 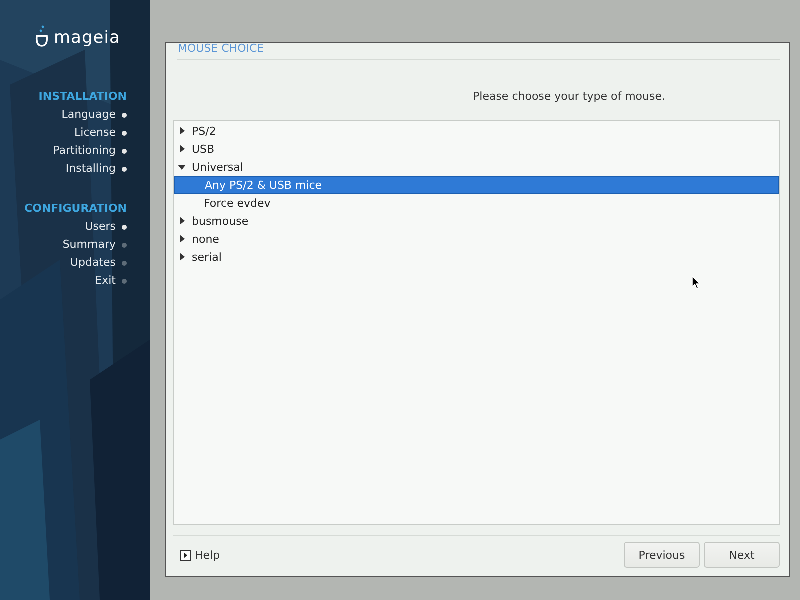 What do you see at coordinates (89, 245) in the screenshot?
I see `step-label: Summary` at bounding box center [89, 245].